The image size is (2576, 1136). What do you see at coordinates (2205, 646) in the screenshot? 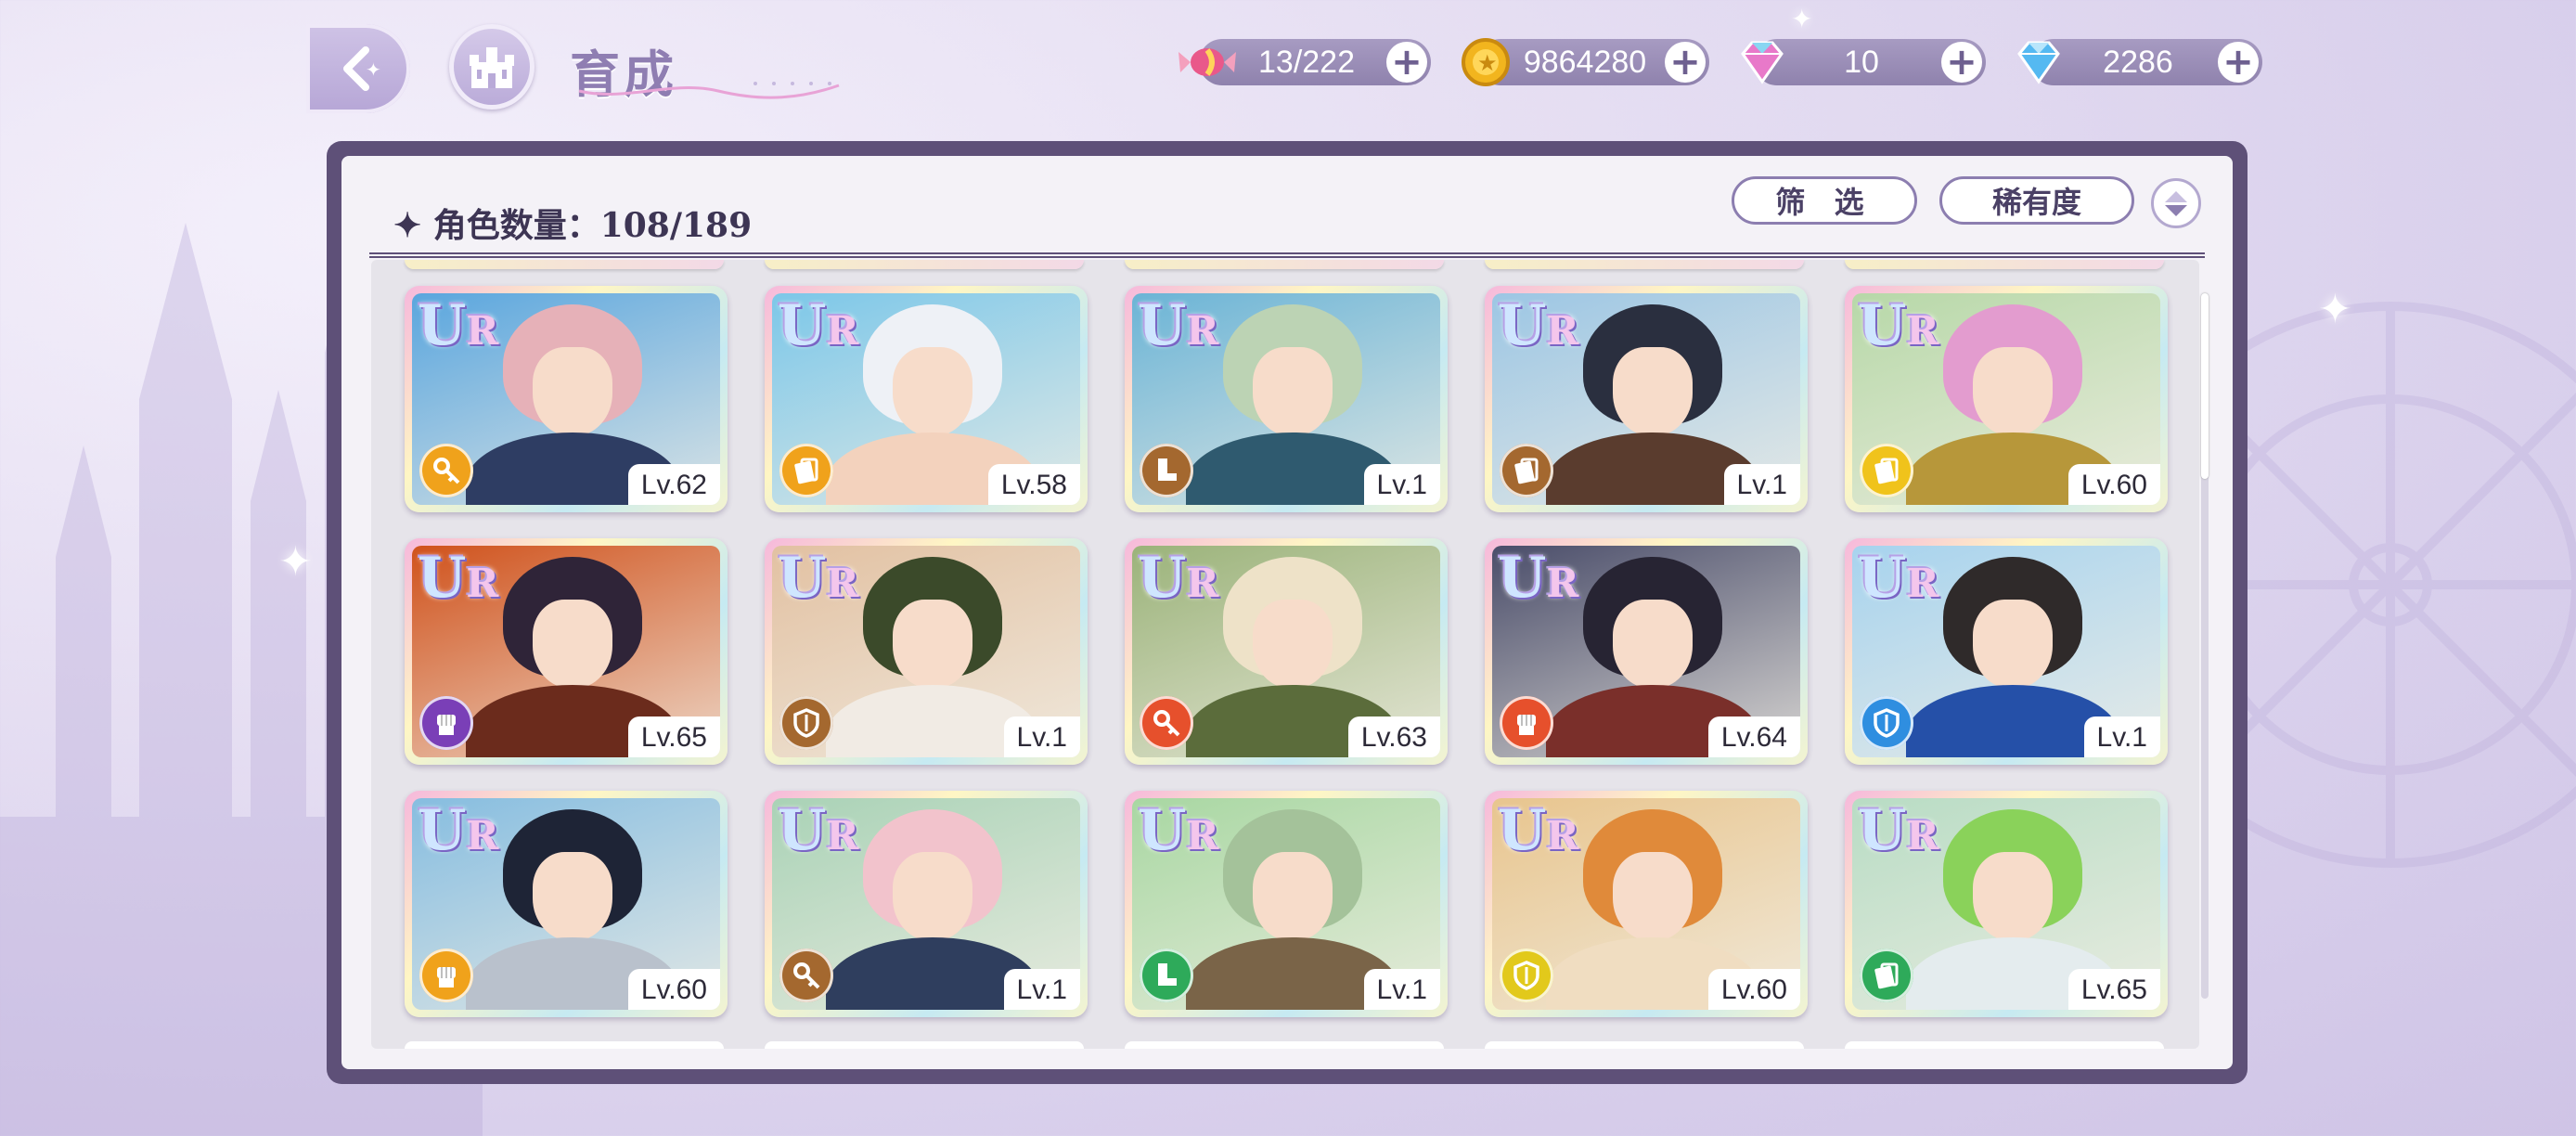
I see `grid-scrollbar` at bounding box center [2205, 646].